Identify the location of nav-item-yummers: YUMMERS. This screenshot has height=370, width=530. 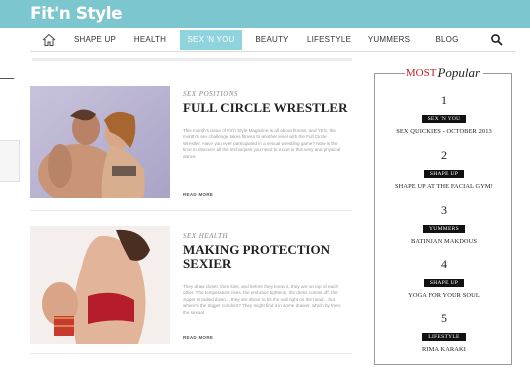
(389, 40).